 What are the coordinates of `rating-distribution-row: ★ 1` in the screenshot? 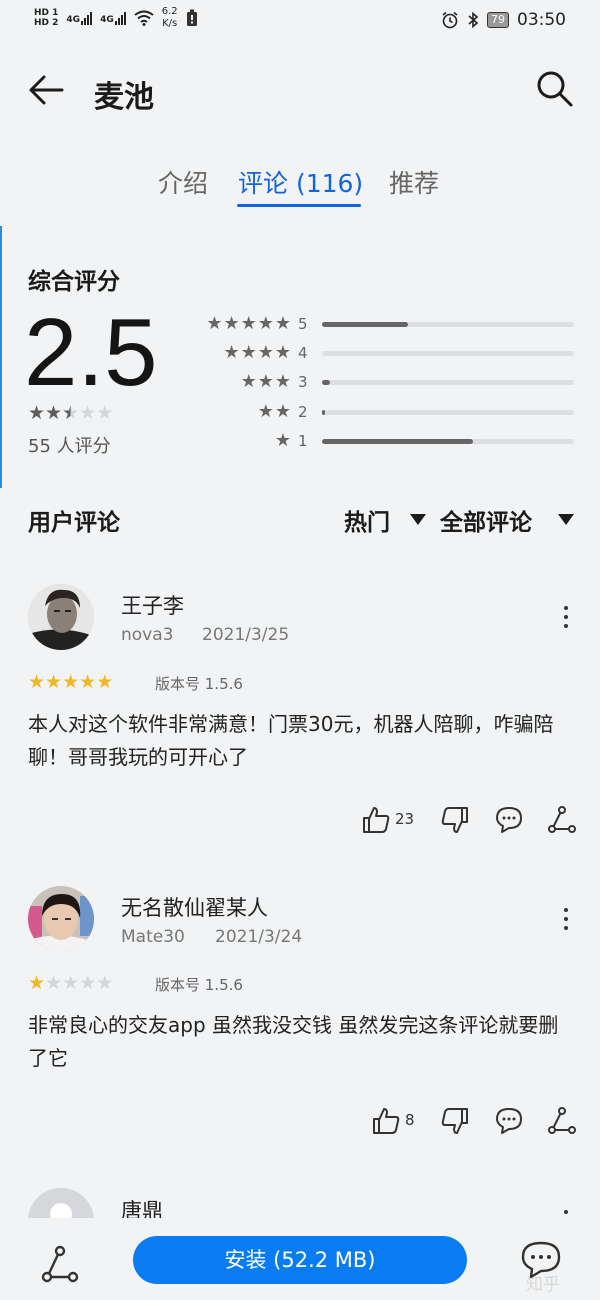 It's located at (377, 441).